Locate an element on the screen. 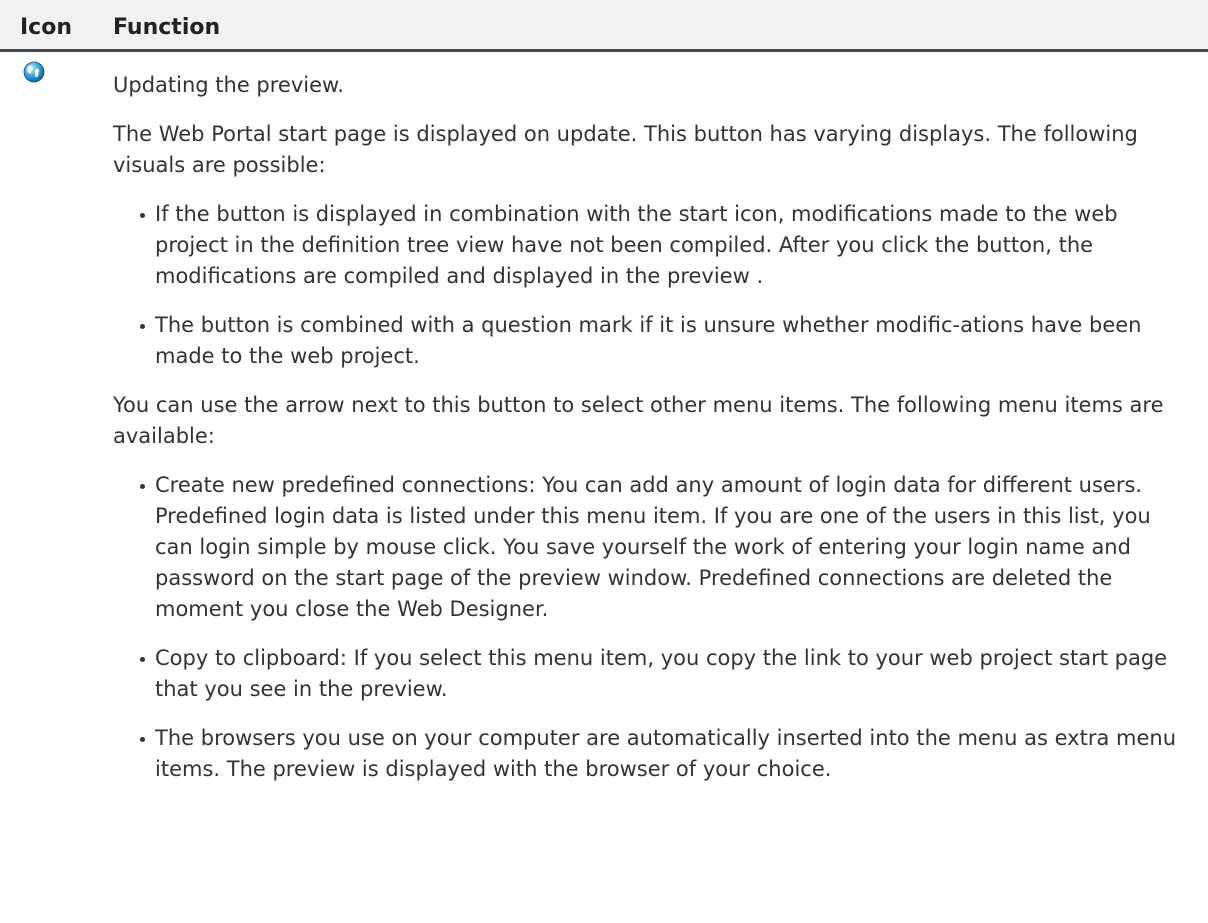  table-header: Icon Function is located at coordinates (604, 26).